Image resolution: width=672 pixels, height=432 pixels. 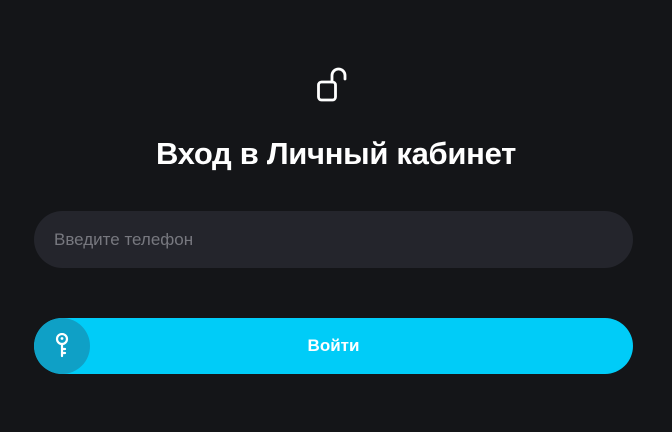 What do you see at coordinates (333, 85) in the screenshot?
I see `unlocked-padlock-icon` at bounding box center [333, 85].